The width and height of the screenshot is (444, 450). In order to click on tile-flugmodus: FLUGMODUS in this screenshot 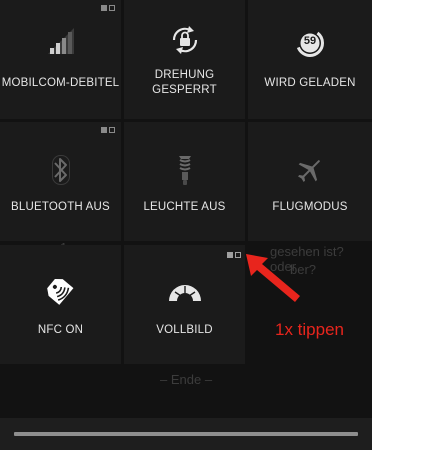, I will do `click(310, 181)`.